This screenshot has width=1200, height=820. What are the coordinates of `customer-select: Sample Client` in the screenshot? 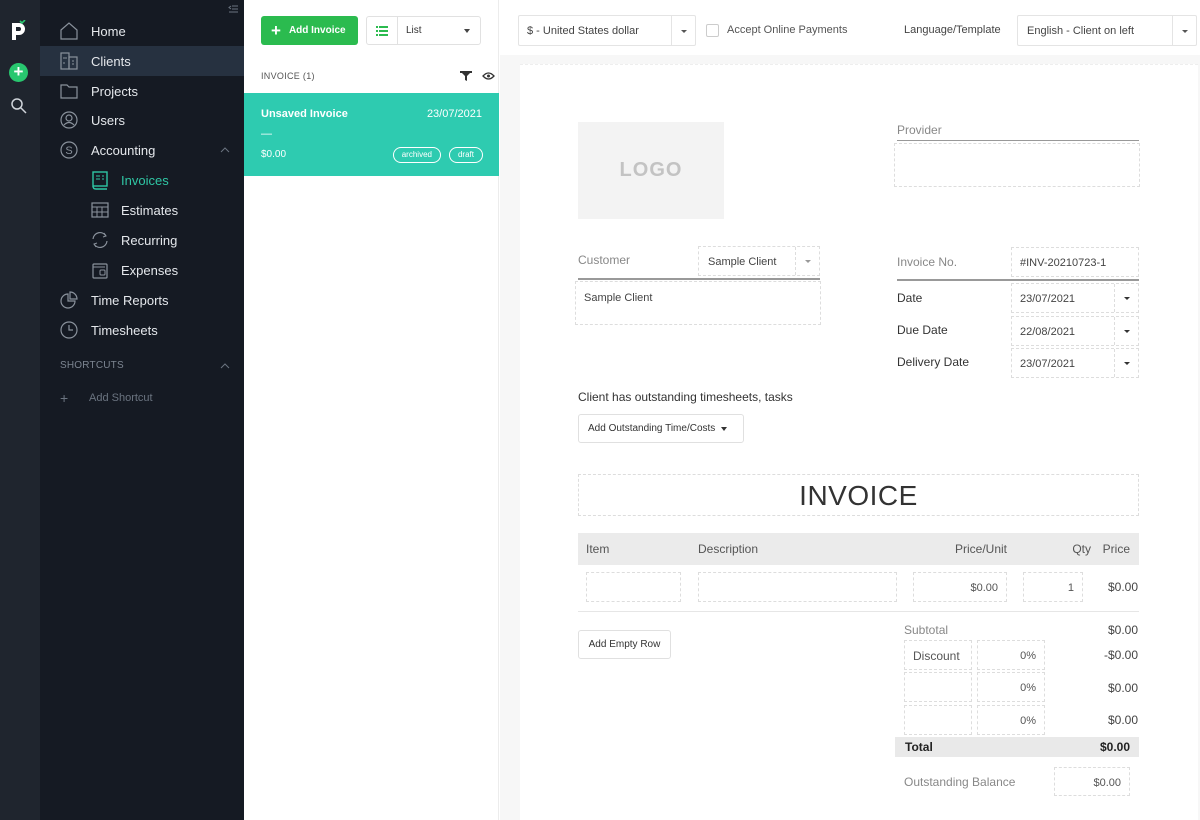 It's located at (759, 261).